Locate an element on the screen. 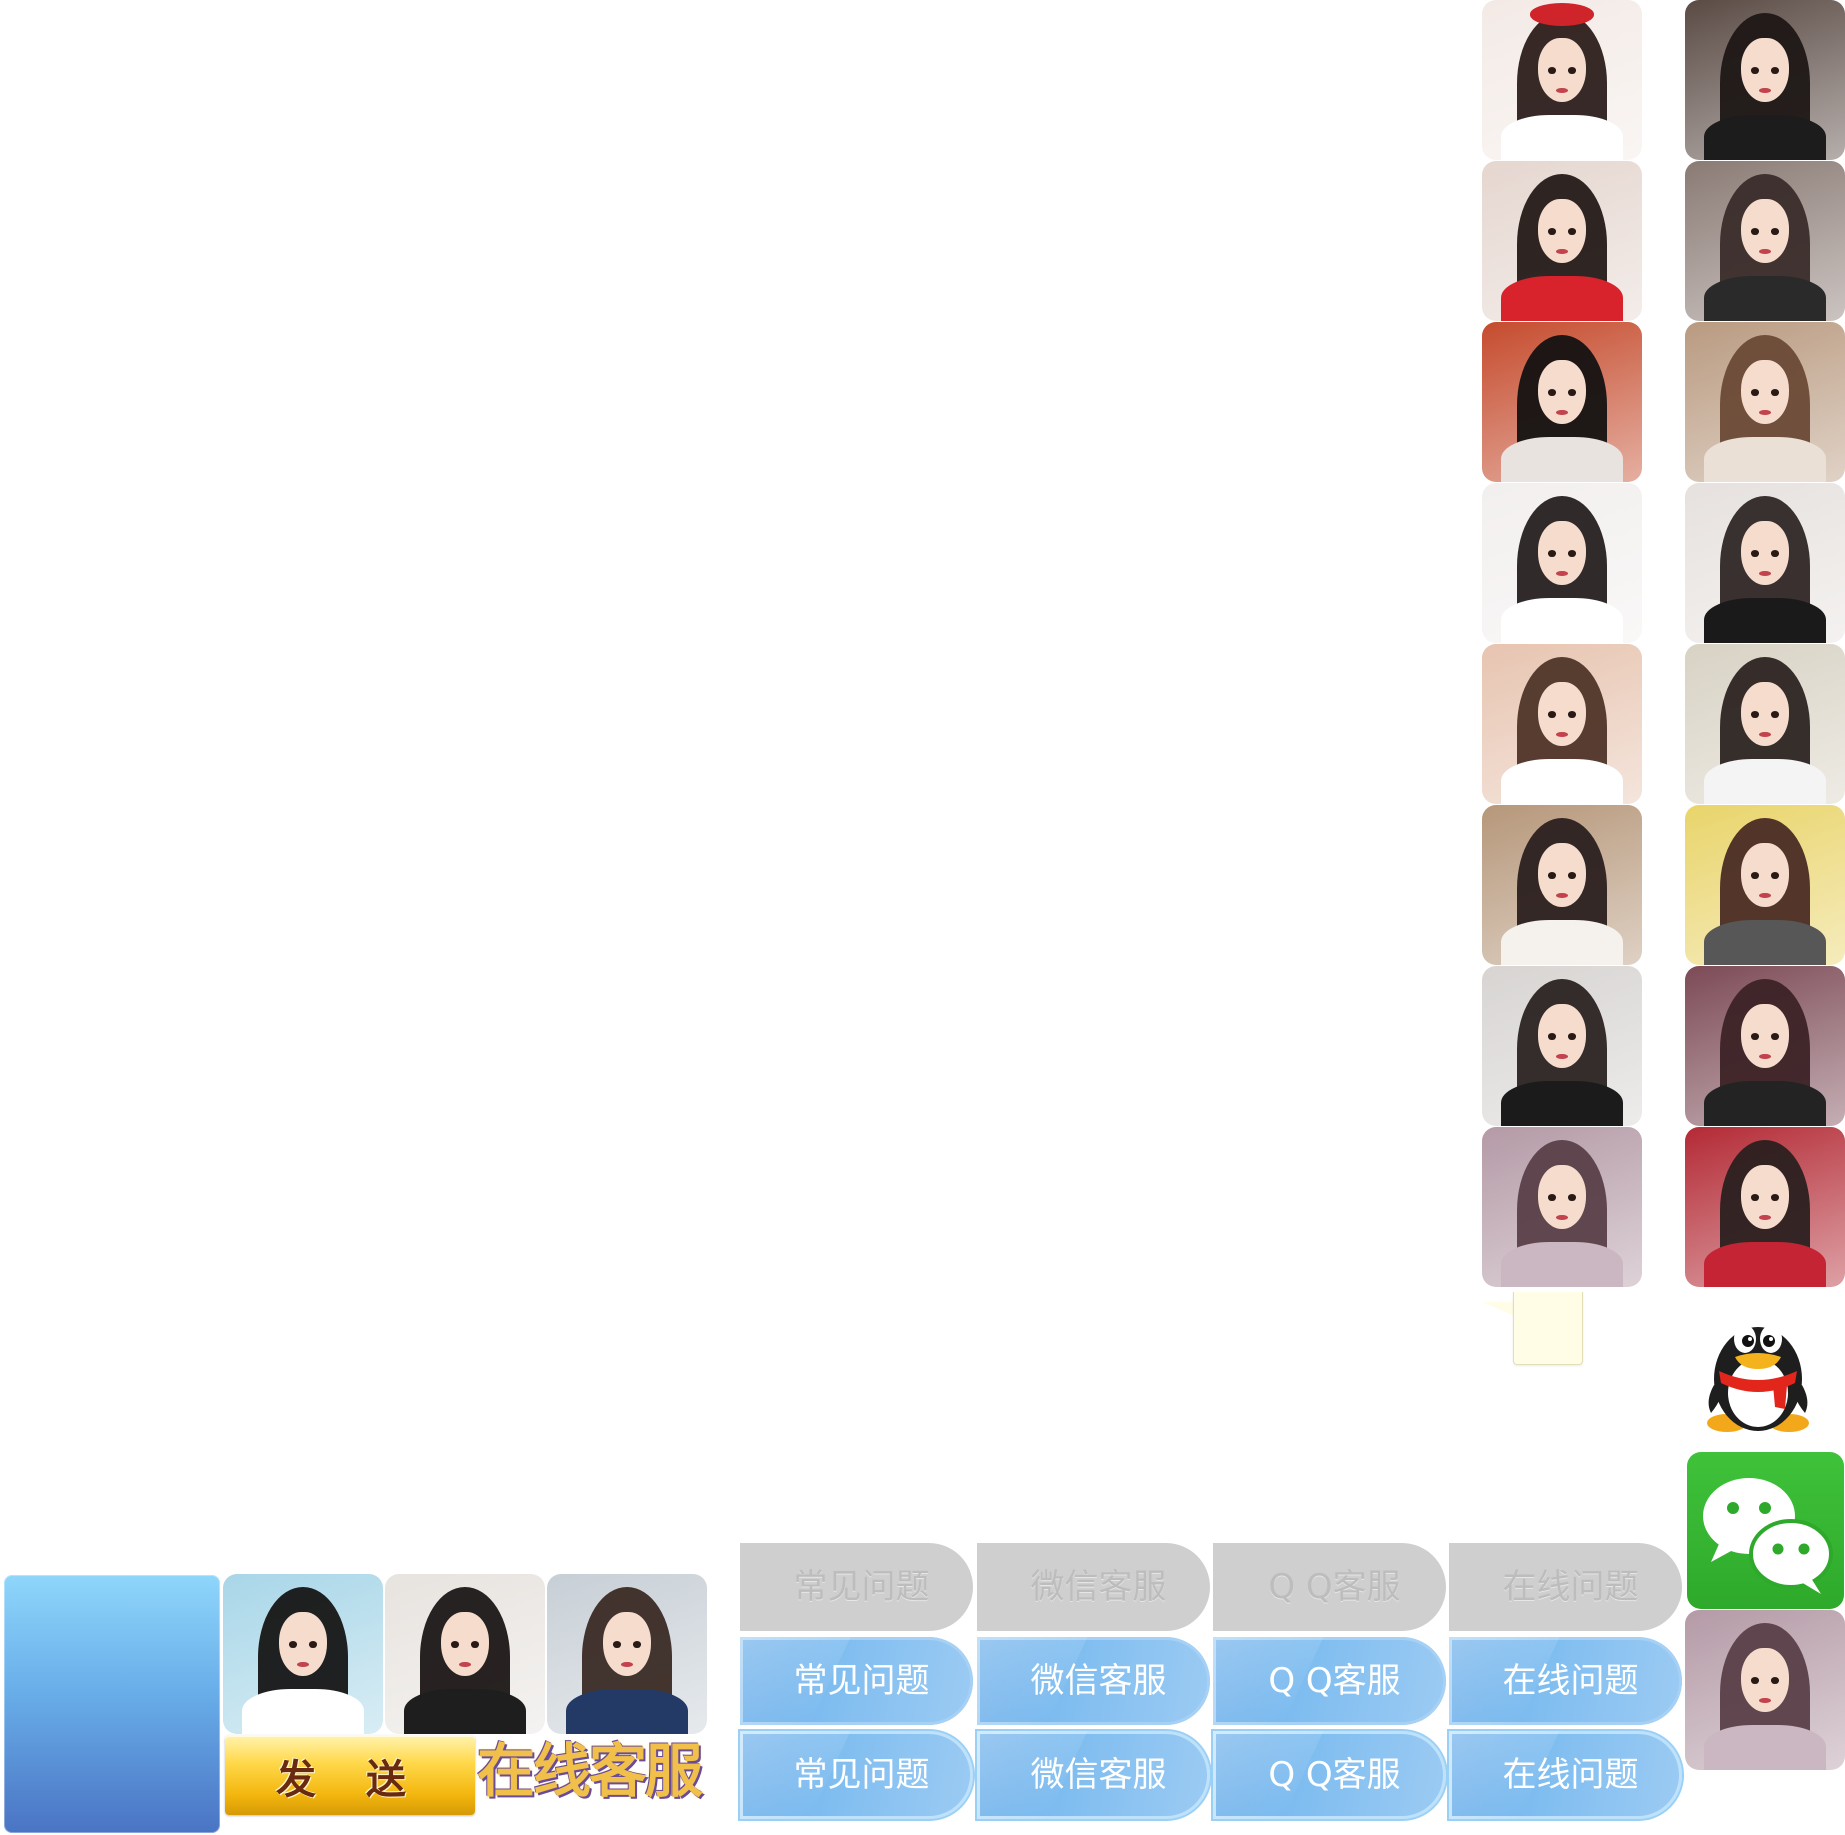 This screenshot has height=1835, width=1845. tab-normal-3: Q Q客服 is located at coordinates (1329, 1587).